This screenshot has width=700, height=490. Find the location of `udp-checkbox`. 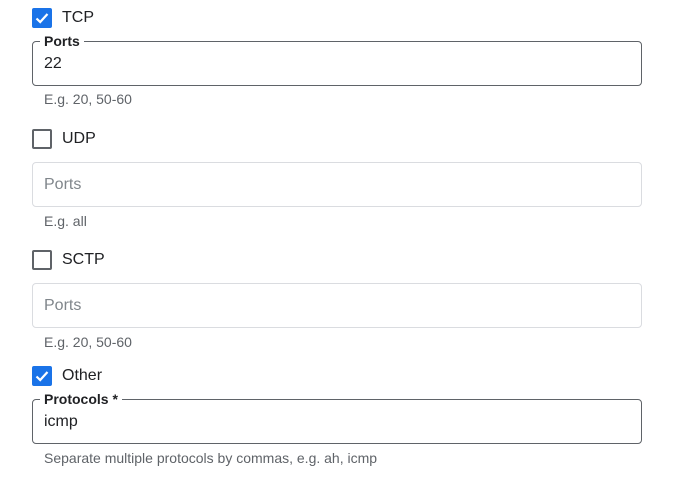

udp-checkbox is located at coordinates (42, 139).